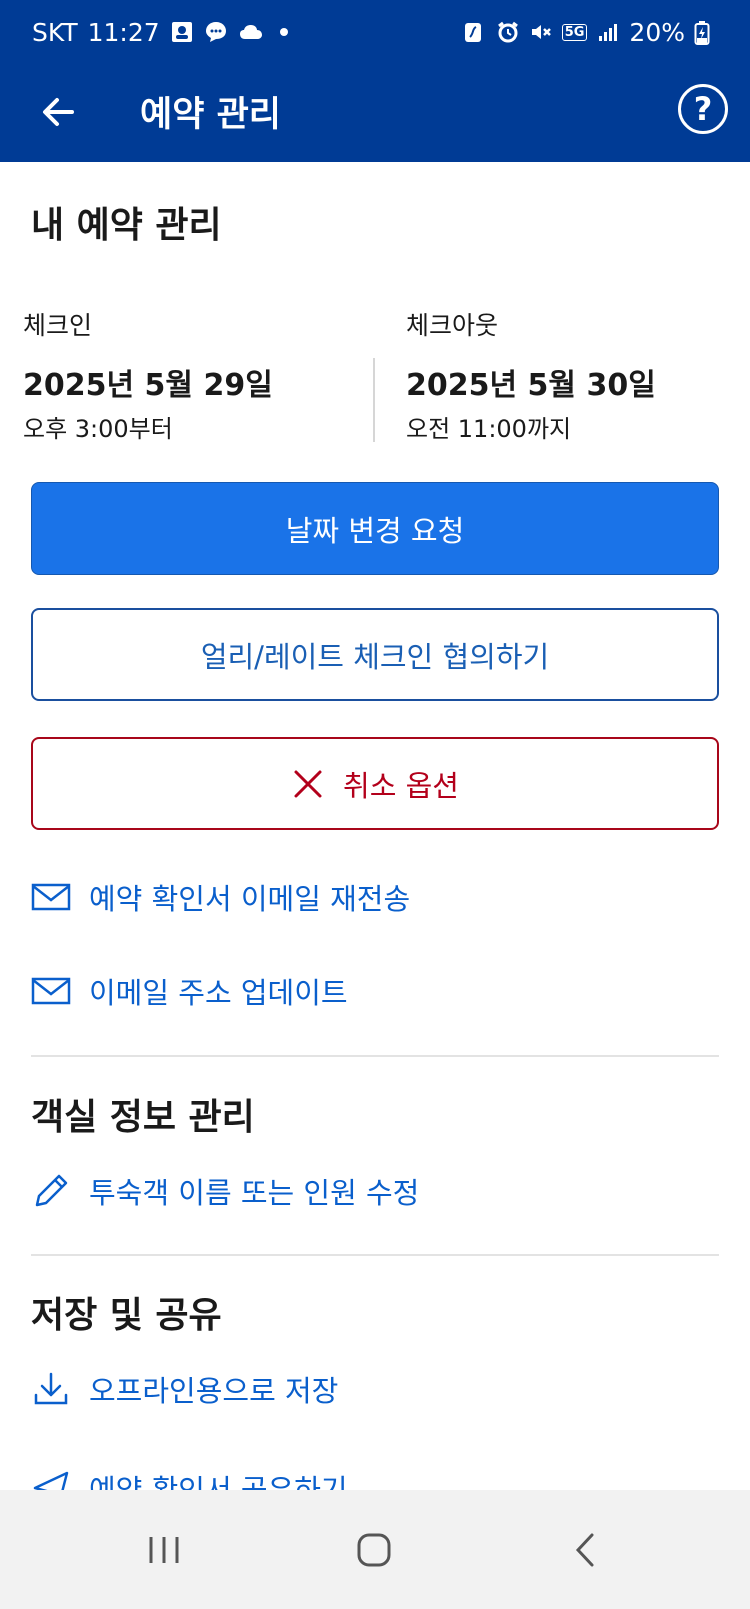 Image resolution: width=750 pixels, height=1609 pixels. I want to click on save-offline-label: 오프라인용으로 저장, so click(214, 1391).